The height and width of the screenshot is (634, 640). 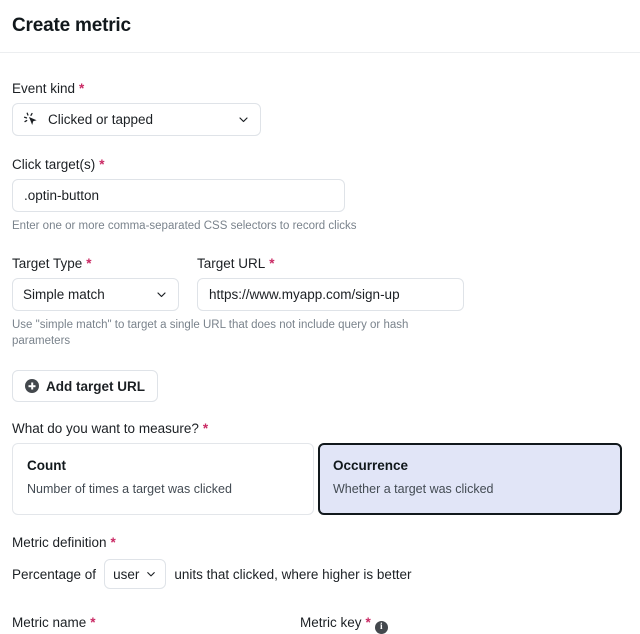 I want to click on click-cursor-icon, so click(x=31, y=119).